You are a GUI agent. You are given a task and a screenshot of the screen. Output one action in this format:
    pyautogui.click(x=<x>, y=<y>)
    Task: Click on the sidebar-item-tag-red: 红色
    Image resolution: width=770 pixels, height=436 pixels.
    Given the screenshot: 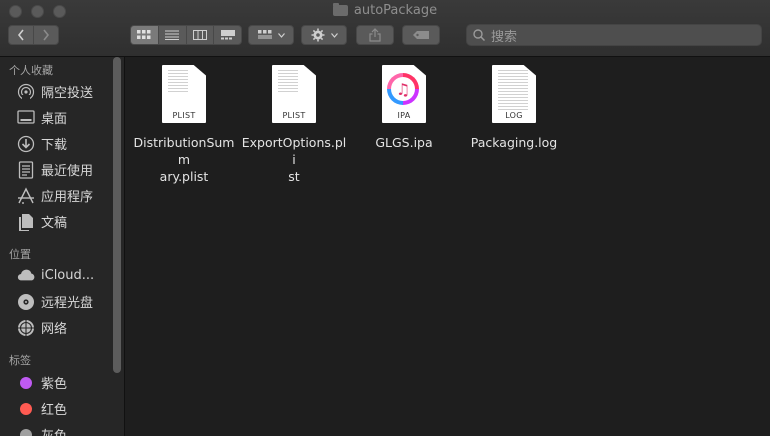 What is the action you would take?
    pyautogui.click(x=42, y=408)
    